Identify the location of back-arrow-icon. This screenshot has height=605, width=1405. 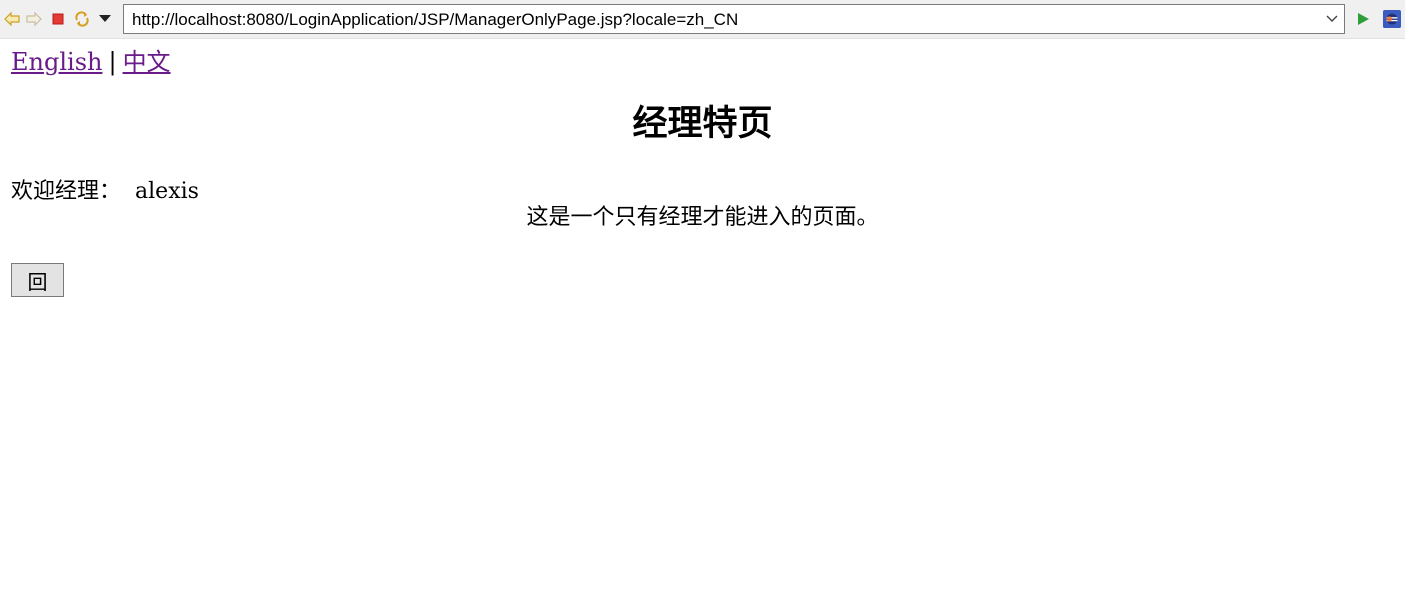
(12, 19).